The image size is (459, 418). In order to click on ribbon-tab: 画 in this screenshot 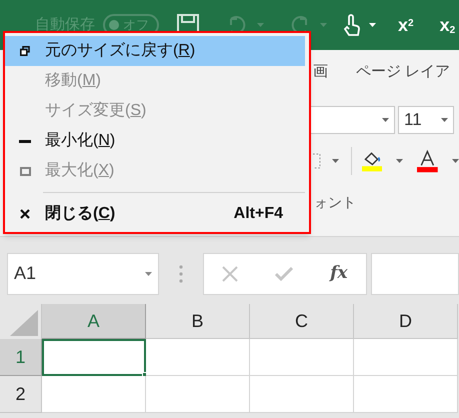, I will do `click(320, 72)`.